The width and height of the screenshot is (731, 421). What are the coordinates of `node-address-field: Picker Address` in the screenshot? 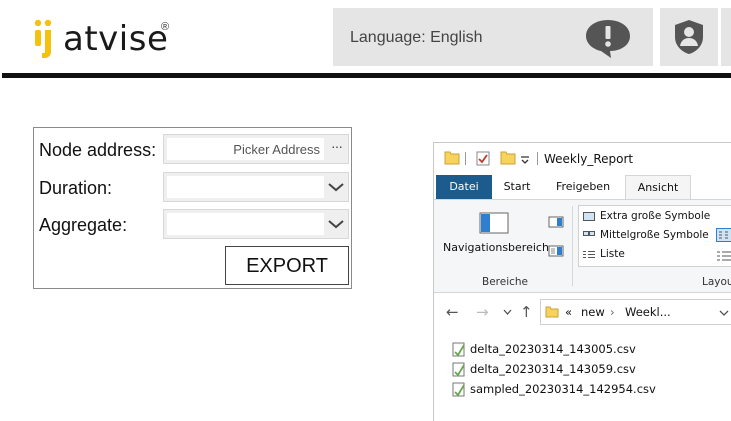 It's located at (245, 149).